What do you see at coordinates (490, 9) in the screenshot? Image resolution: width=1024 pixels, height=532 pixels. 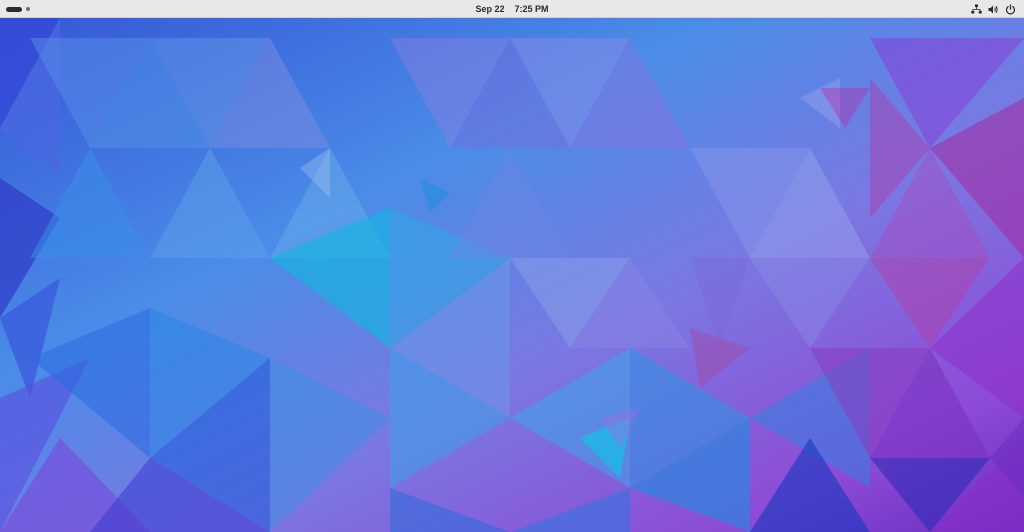 I see `date-label: Sep 22` at bounding box center [490, 9].